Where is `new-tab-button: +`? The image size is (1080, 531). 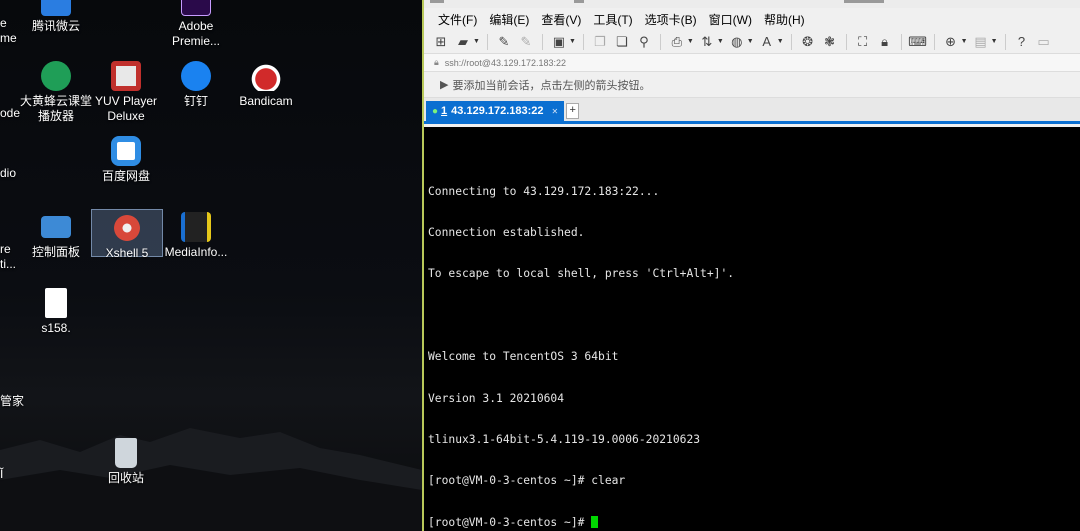 new-tab-button: + is located at coordinates (573, 111).